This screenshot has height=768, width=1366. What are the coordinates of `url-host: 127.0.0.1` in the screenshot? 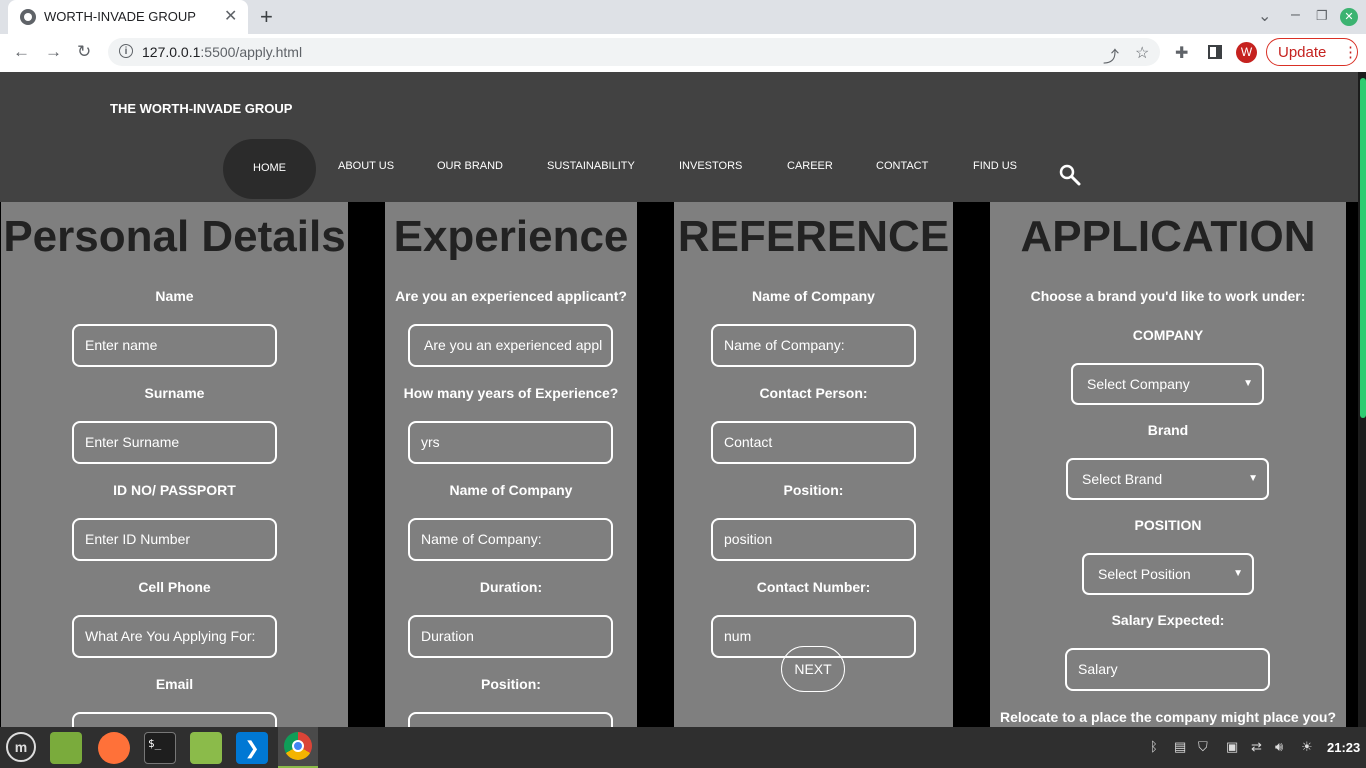 It's located at (171, 52).